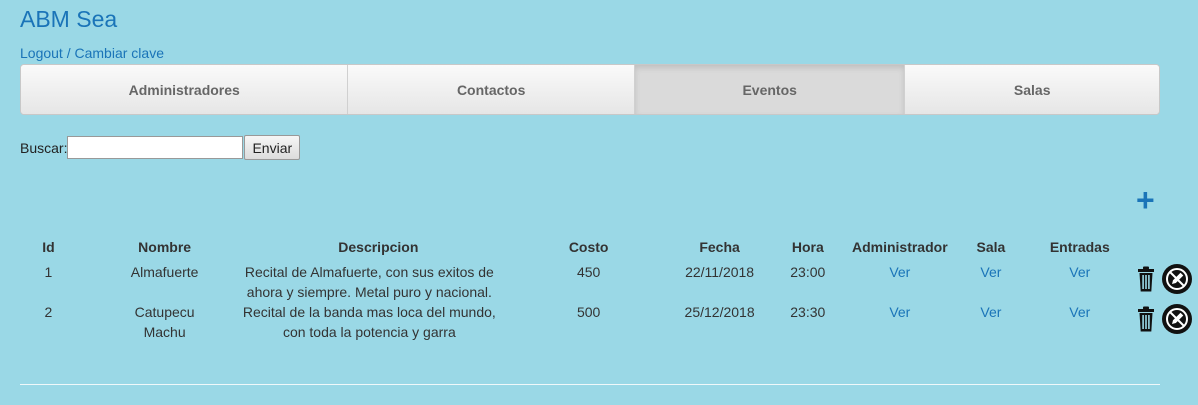 The height and width of the screenshot is (405, 1198). I want to click on app-title: ABM Sea, so click(69, 19).